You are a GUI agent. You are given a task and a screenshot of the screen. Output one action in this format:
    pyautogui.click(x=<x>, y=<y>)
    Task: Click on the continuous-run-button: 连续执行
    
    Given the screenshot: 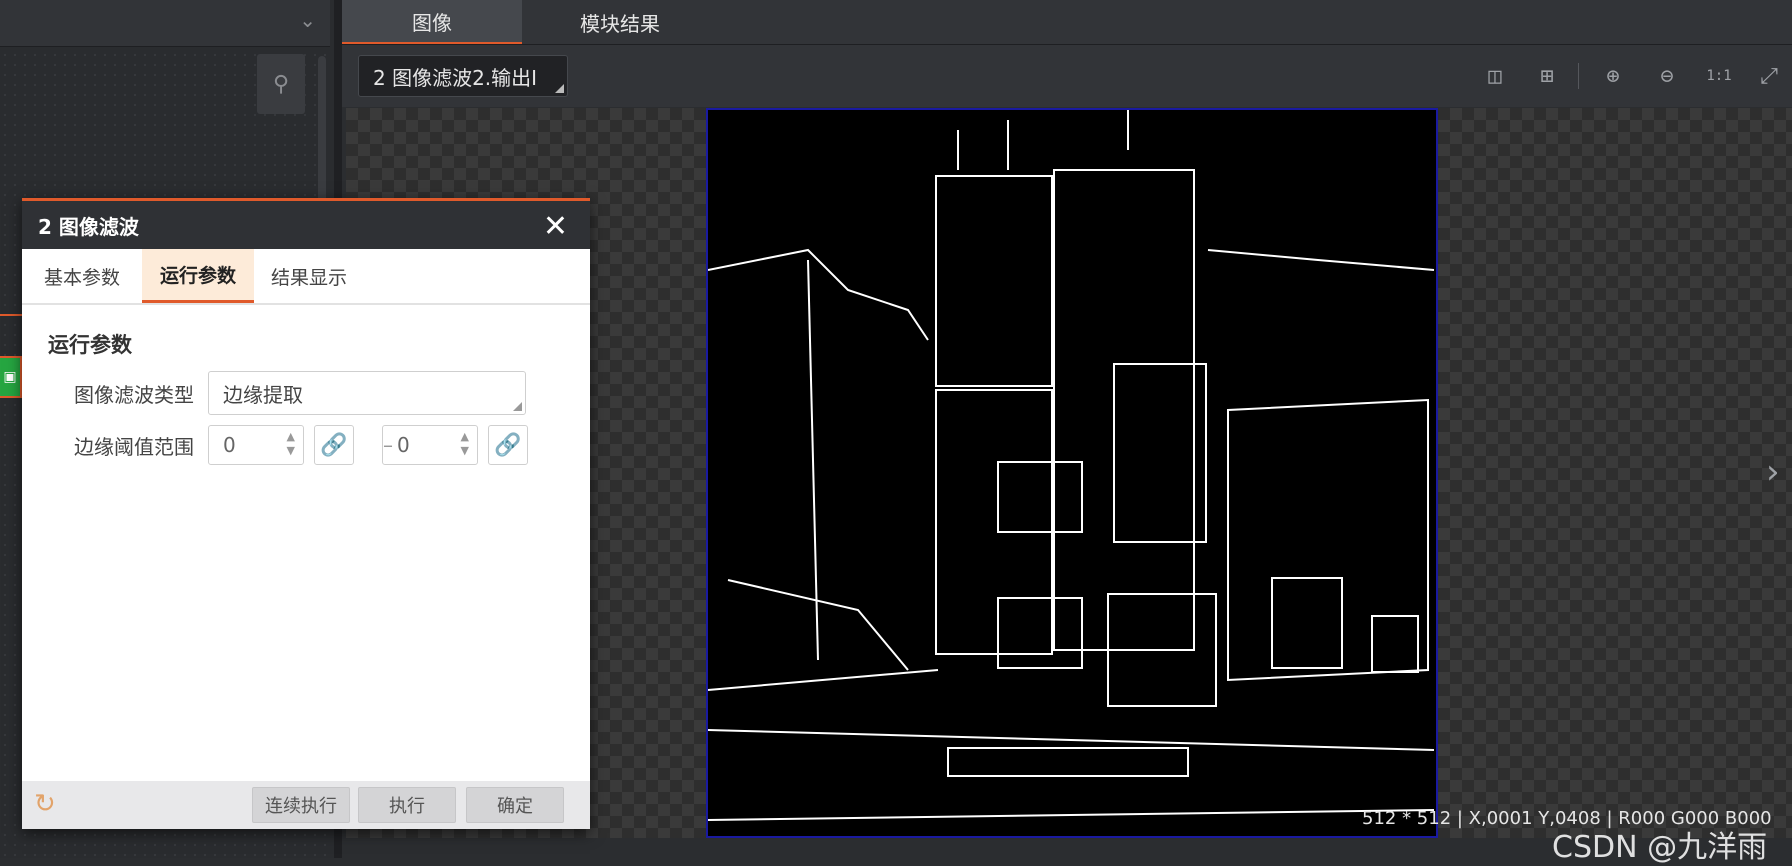 What is the action you would take?
    pyautogui.click(x=301, y=805)
    